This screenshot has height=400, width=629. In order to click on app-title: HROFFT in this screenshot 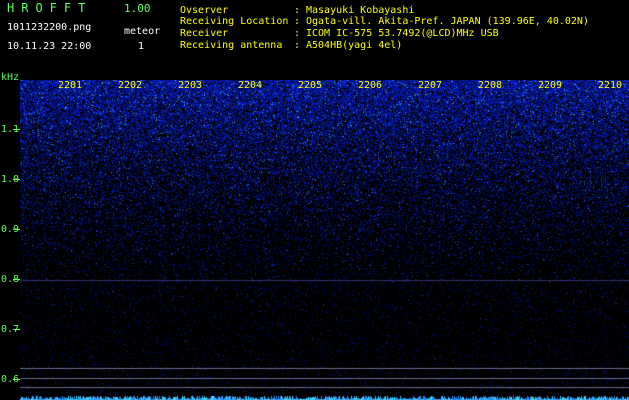, I will do `click(50, 8)`.